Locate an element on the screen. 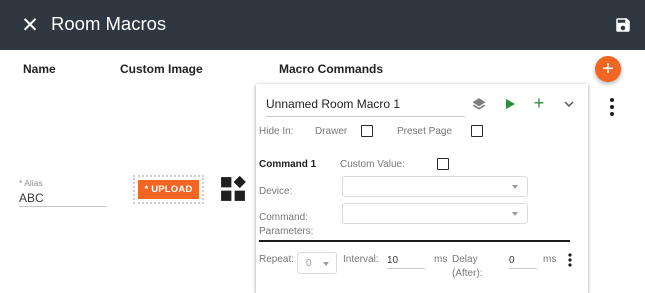 This screenshot has width=645, height=293. custom-value-label: Custom Value: is located at coordinates (372, 164).